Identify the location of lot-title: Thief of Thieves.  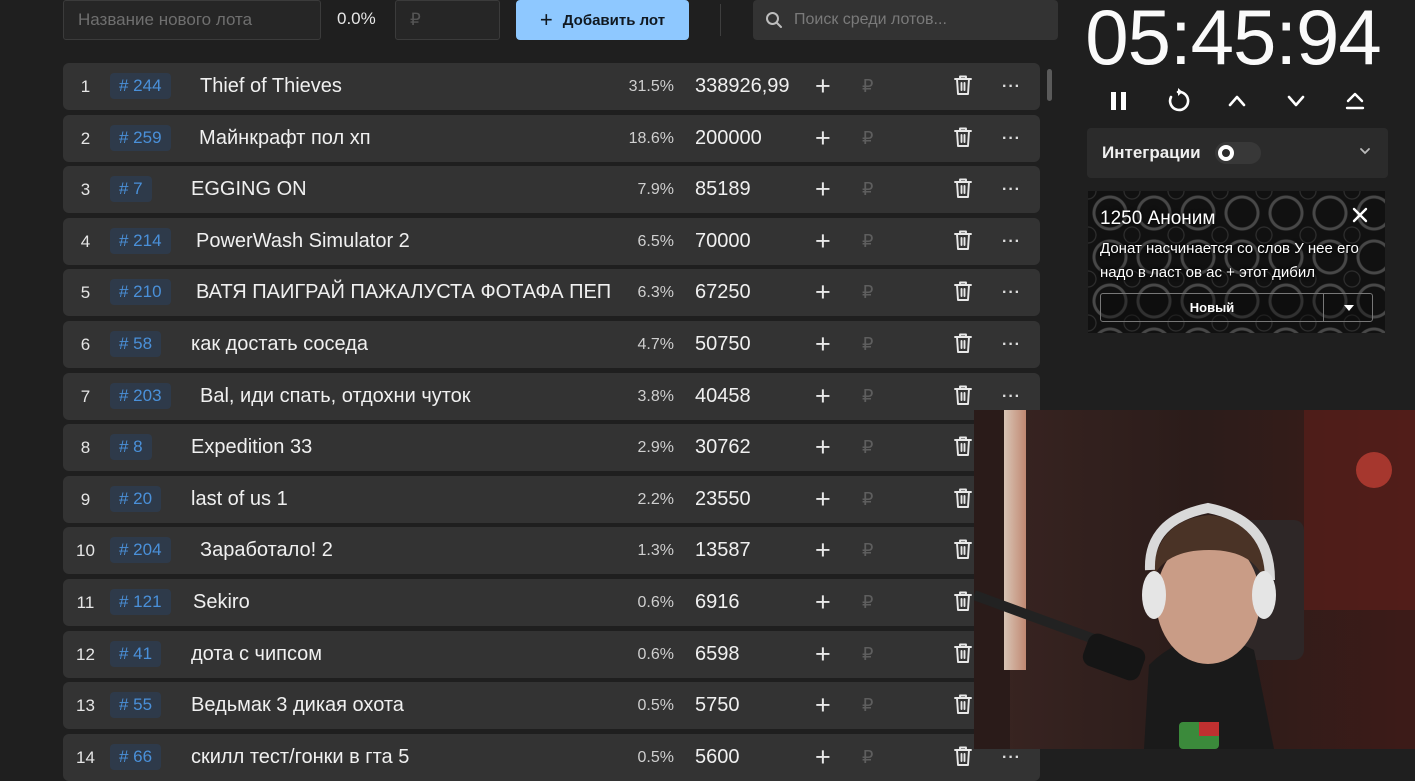
(410, 86).